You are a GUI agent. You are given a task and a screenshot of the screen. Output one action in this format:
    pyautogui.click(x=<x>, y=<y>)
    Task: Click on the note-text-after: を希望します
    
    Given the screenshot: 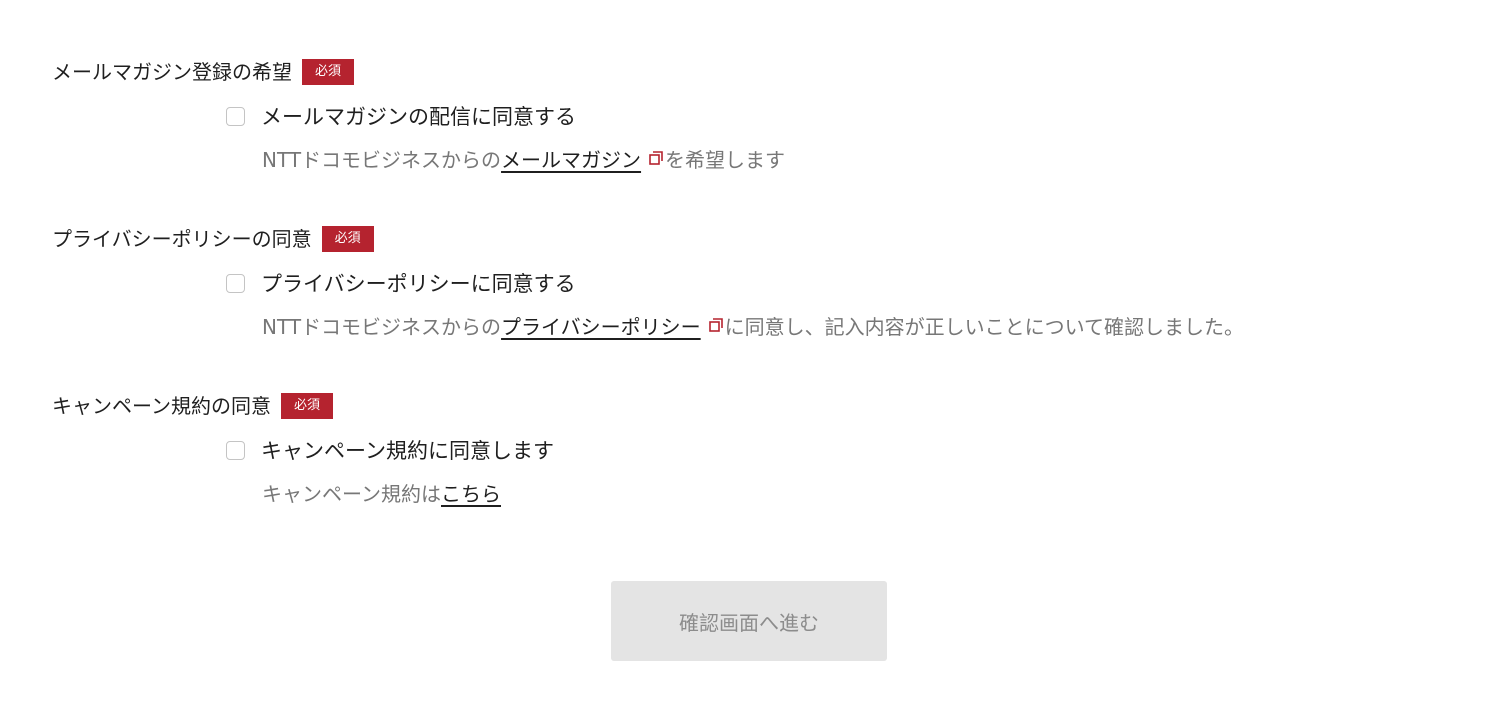 What is the action you would take?
    pyautogui.click(x=725, y=159)
    